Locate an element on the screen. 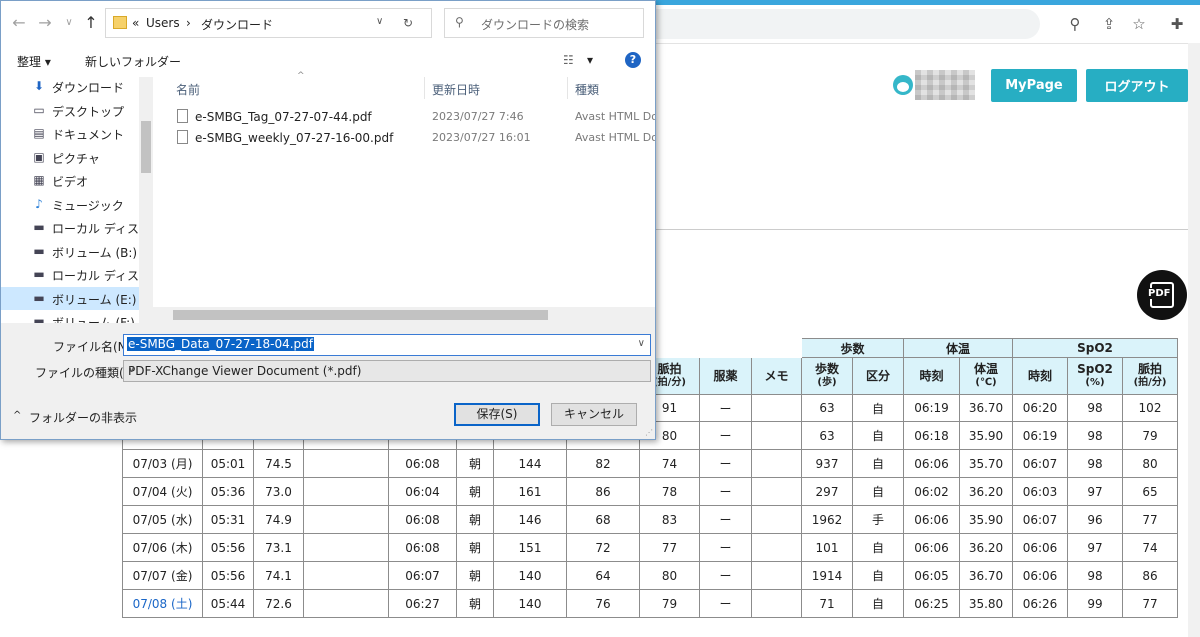 This screenshot has width=1200, height=637. page-scrollbar is located at coordinates (1194, 340).